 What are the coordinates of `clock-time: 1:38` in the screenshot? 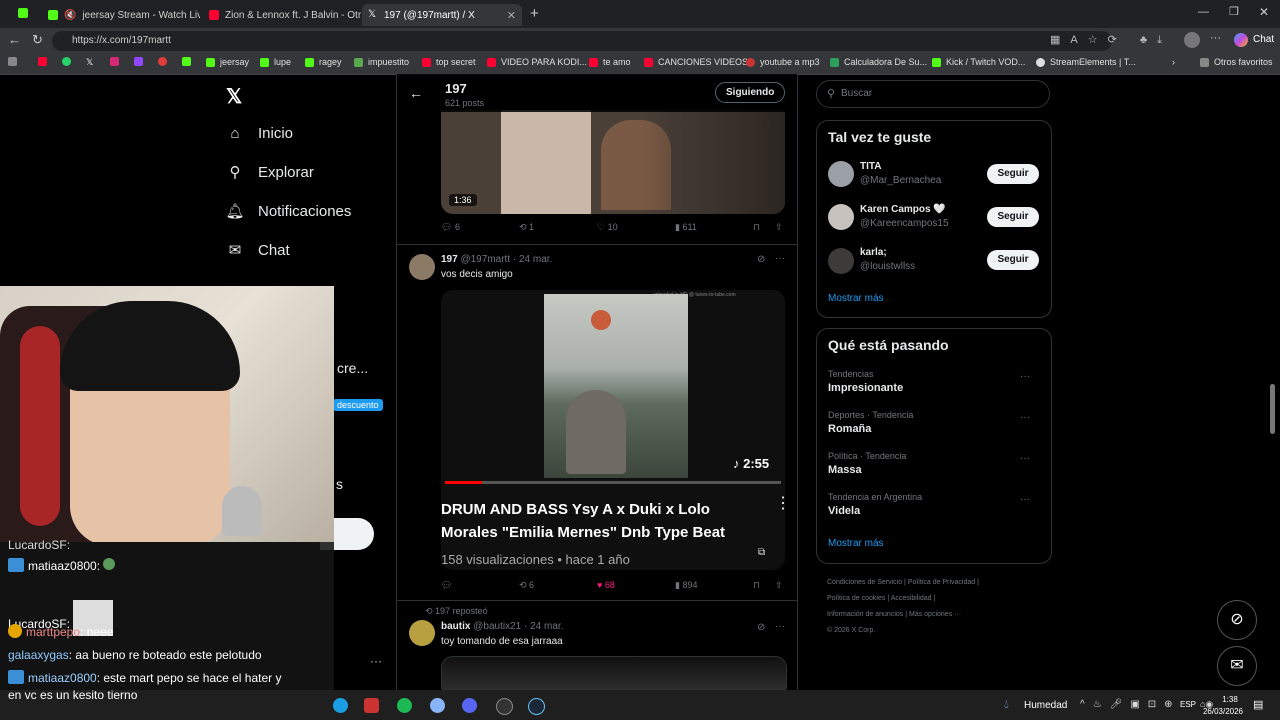 It's located at (1230, 699).